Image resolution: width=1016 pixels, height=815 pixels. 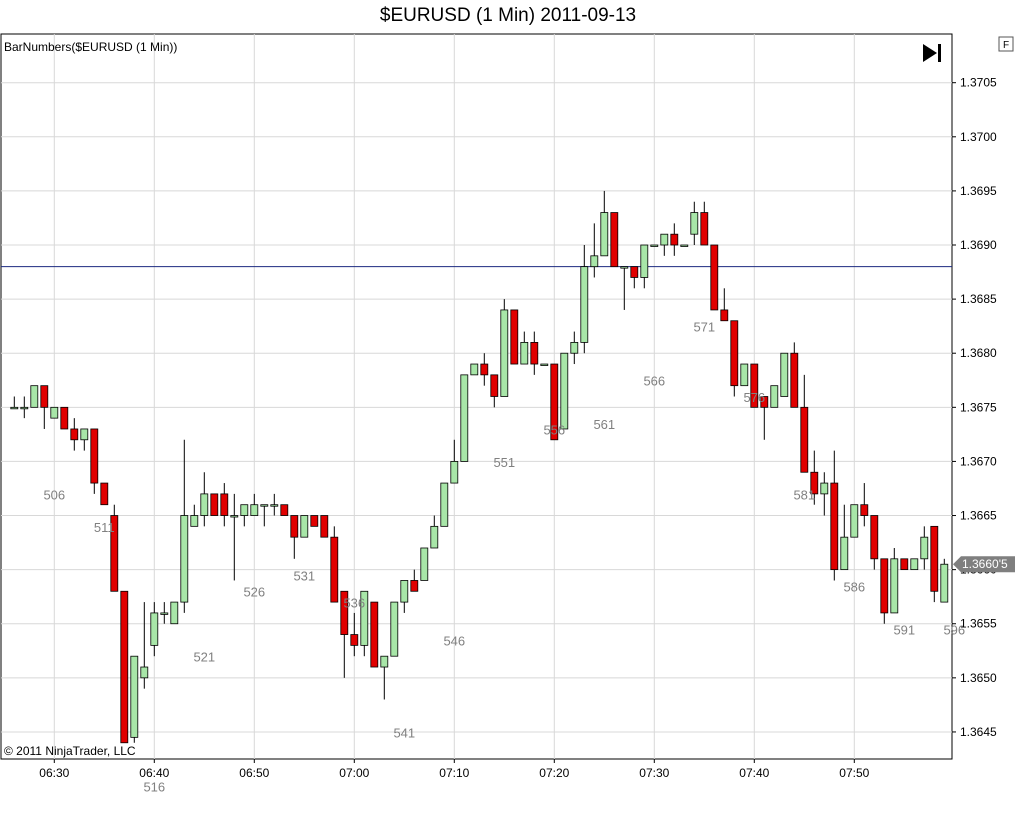 I want to click on bar-number-label: 526, so click(x=254, y=592).